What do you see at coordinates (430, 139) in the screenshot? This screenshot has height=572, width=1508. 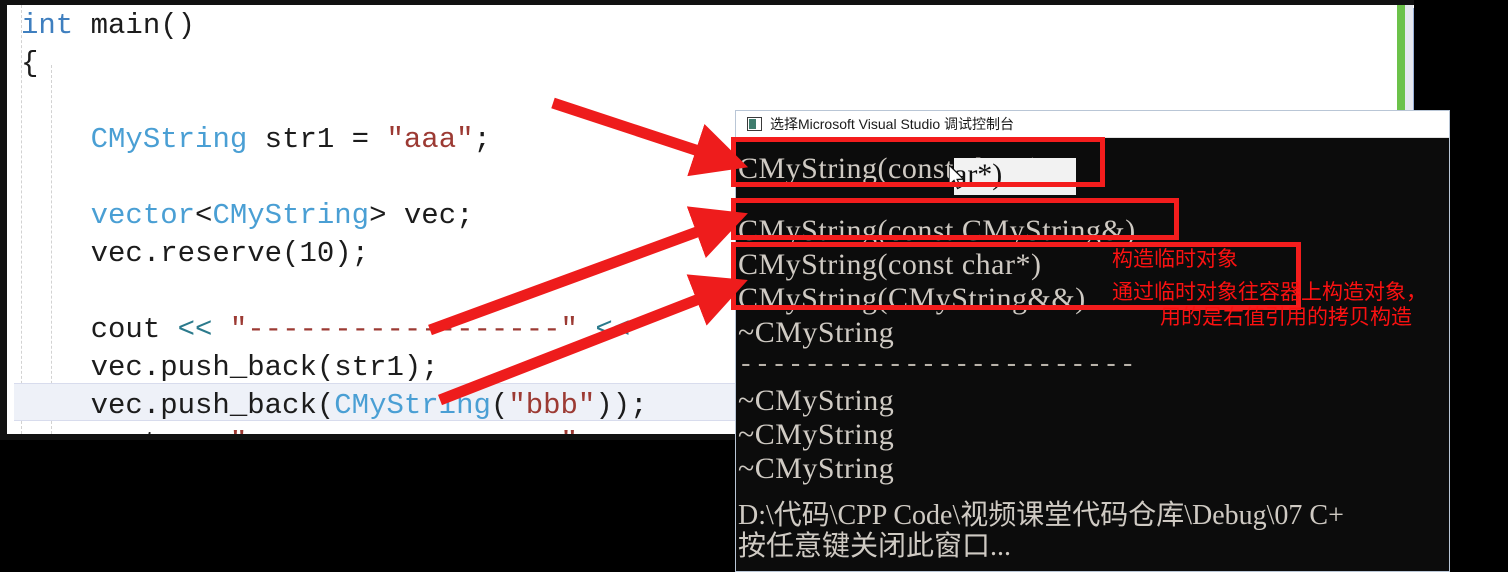 I see `code-token: "aaa"` at bounding box center [430, 139].